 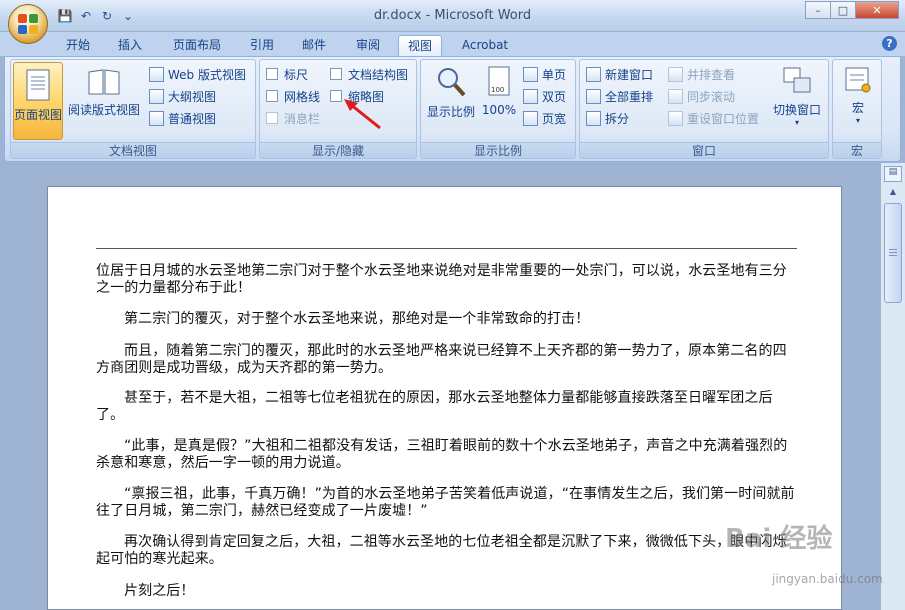 What do you see at coordinates (197, 45) in the screenshot?
I see `tab-page-layout: 页面布局` at bounding box center [197, 45].